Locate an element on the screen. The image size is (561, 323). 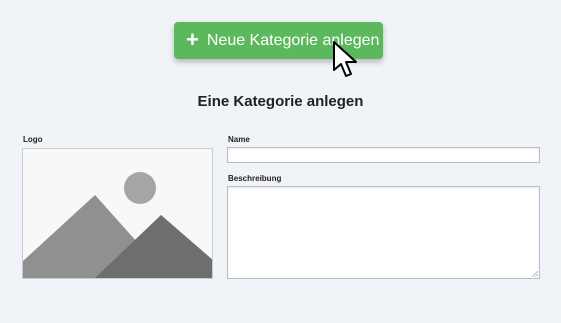
mouse-pointer-icon is located at coordinates (345, 59).